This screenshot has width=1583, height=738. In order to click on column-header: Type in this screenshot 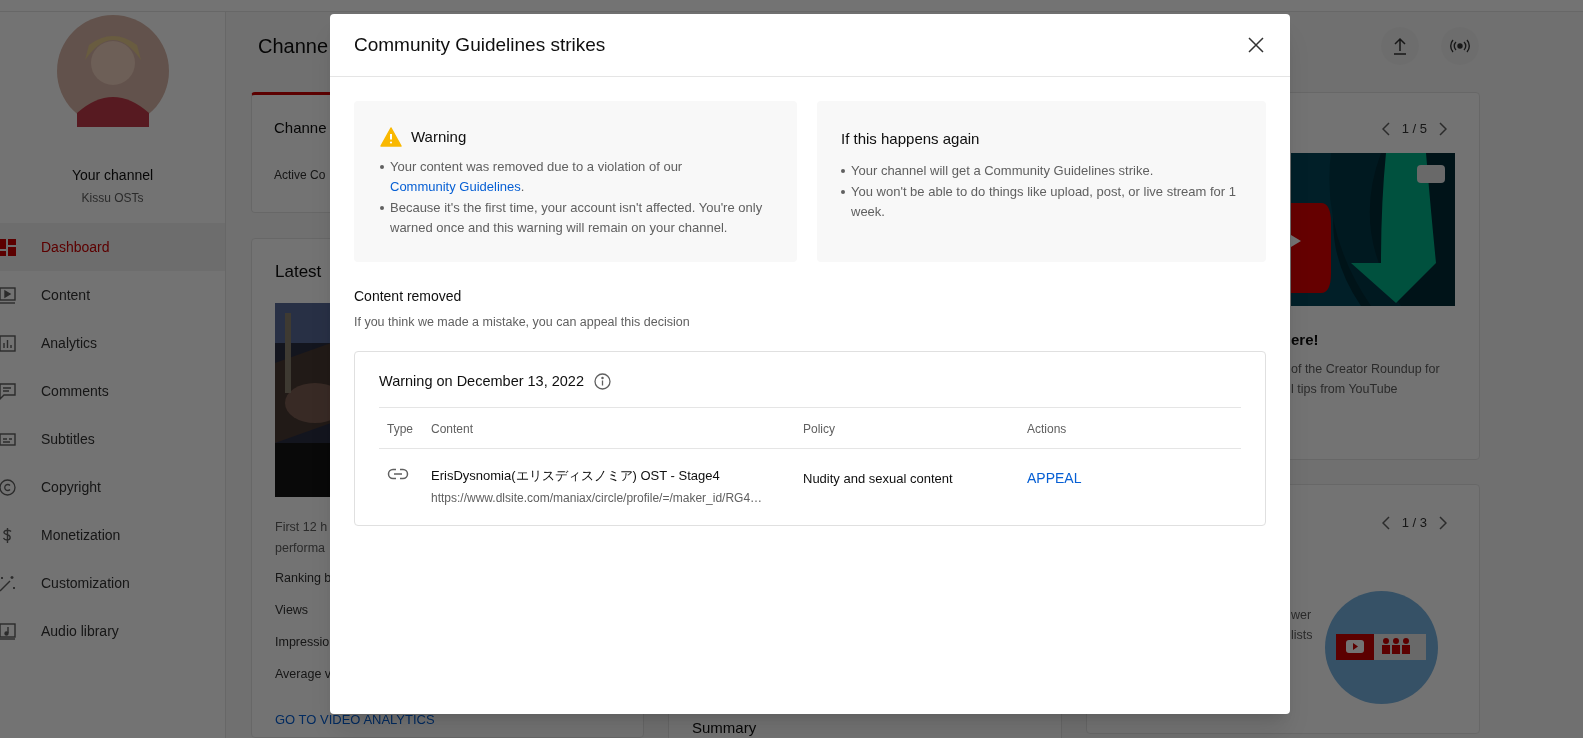, I will do `click(400, 428)`.